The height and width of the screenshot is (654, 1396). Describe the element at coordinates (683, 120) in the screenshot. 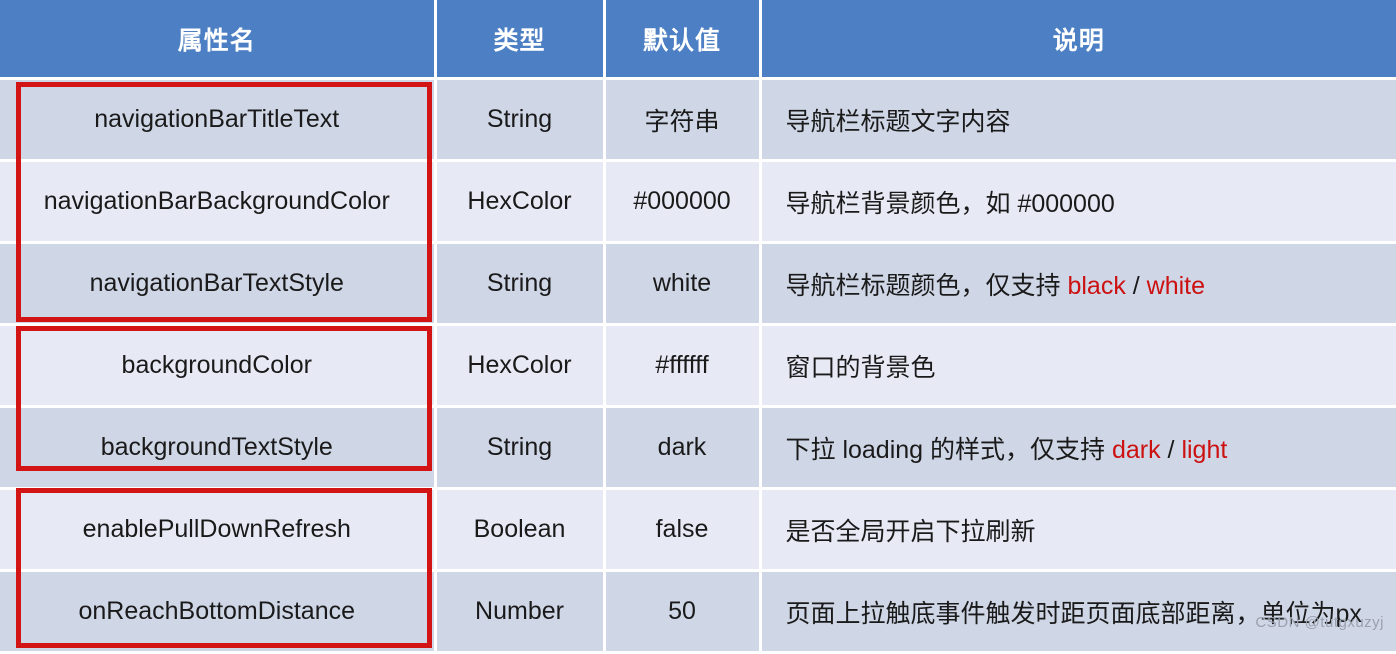

I see `cell-default-value: 字符串` at that location.